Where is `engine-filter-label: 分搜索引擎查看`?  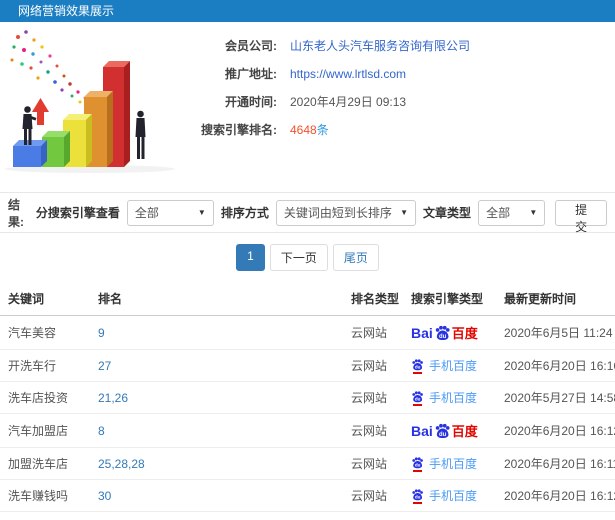 engine-filter-label: 分搜索引擎查看 is located at coordinates (77, 213).